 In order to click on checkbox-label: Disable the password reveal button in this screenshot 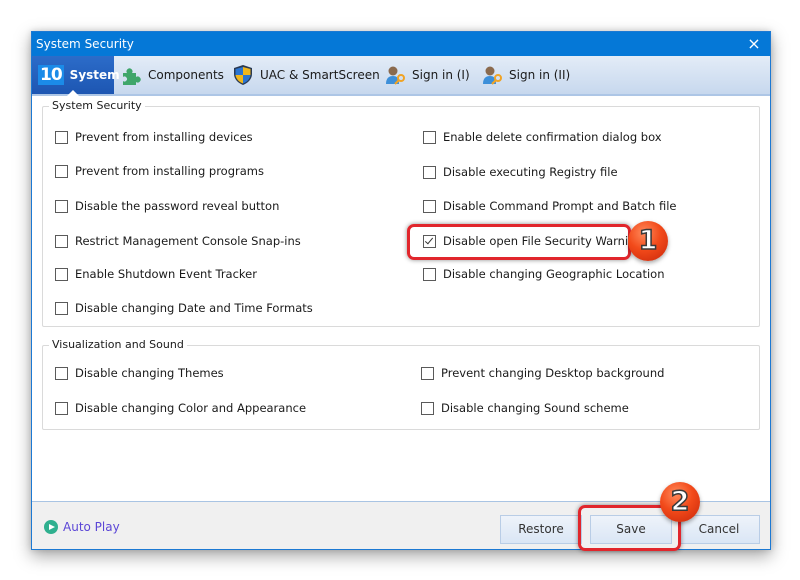, I will do `click(177, 206)`.